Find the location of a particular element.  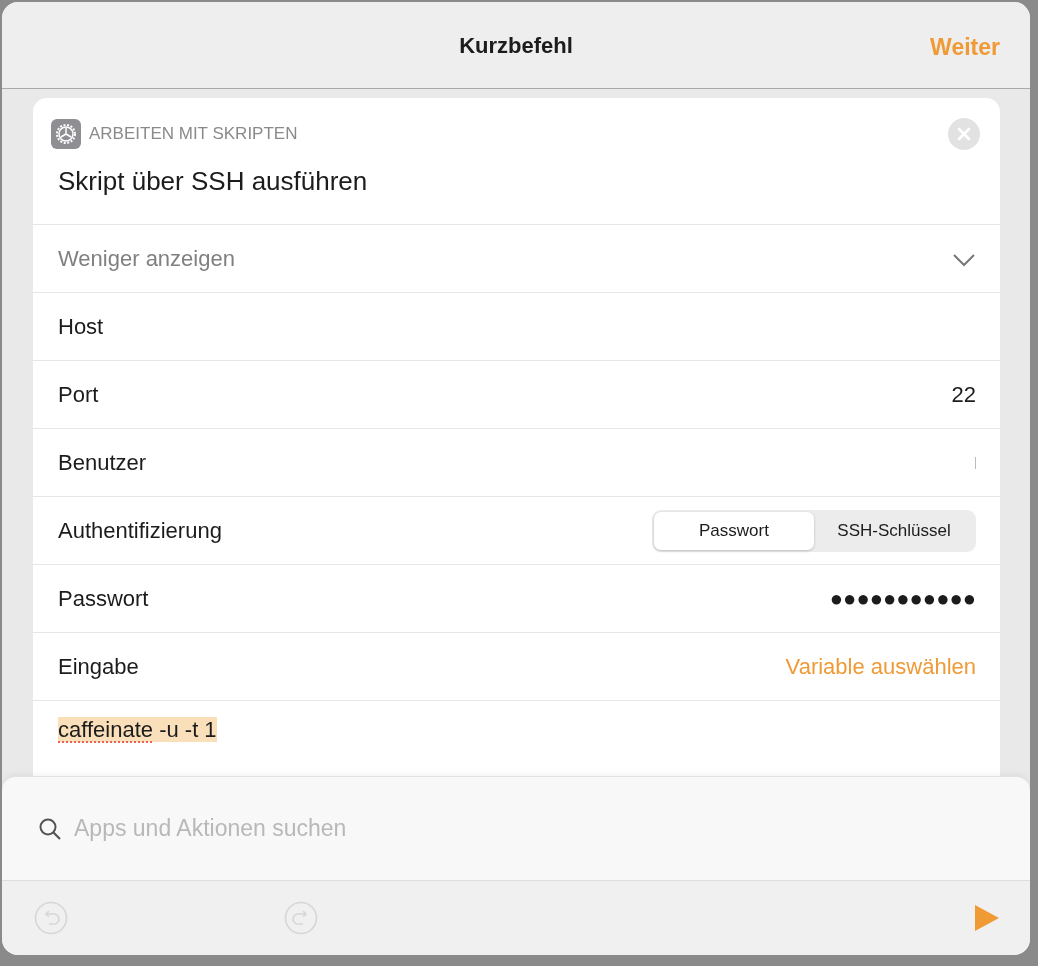

field-label: Port is located at coordinates (78, 395).